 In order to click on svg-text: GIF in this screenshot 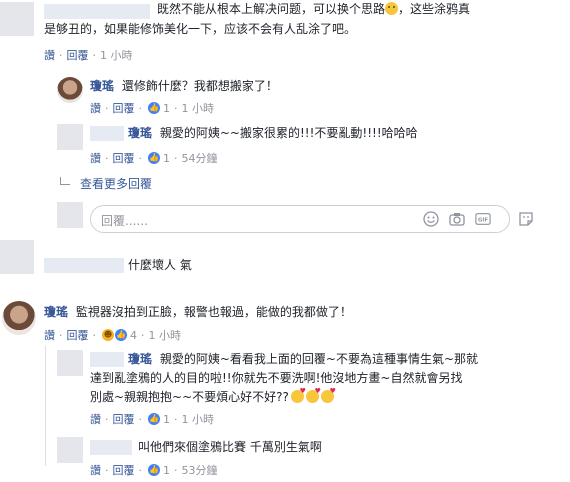, I will do `click(483, 221)`.